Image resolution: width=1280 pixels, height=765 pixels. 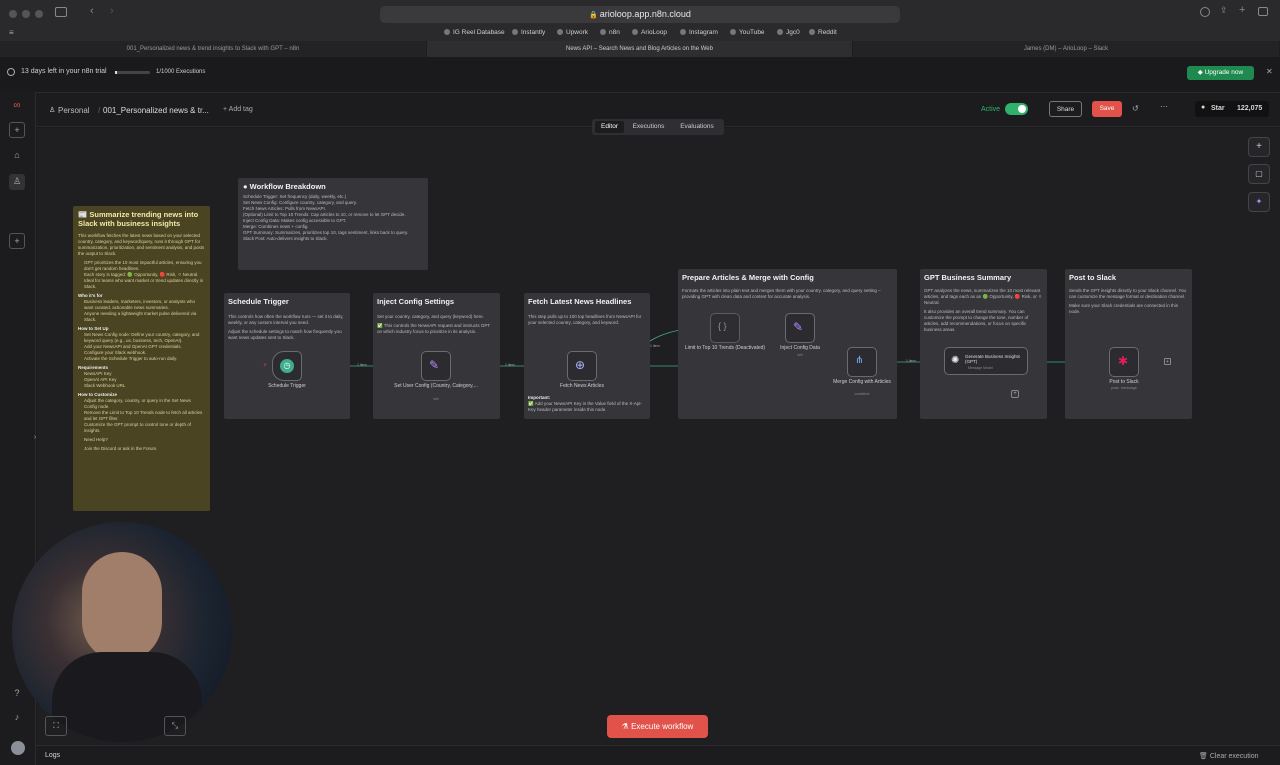 I want to click on bookmark-item: IG Reel Database, so click(x=474, y=32).